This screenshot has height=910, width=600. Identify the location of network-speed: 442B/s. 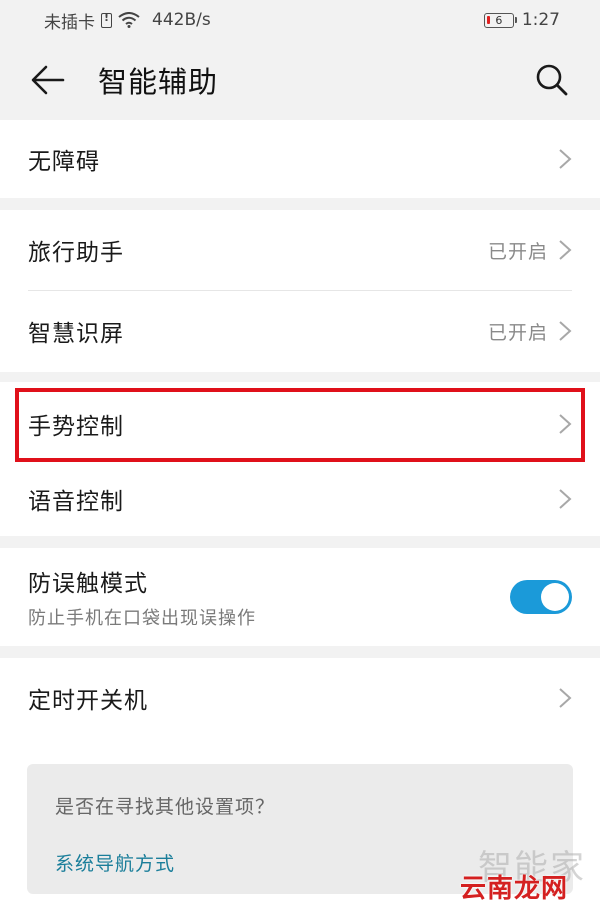
(181, 20).